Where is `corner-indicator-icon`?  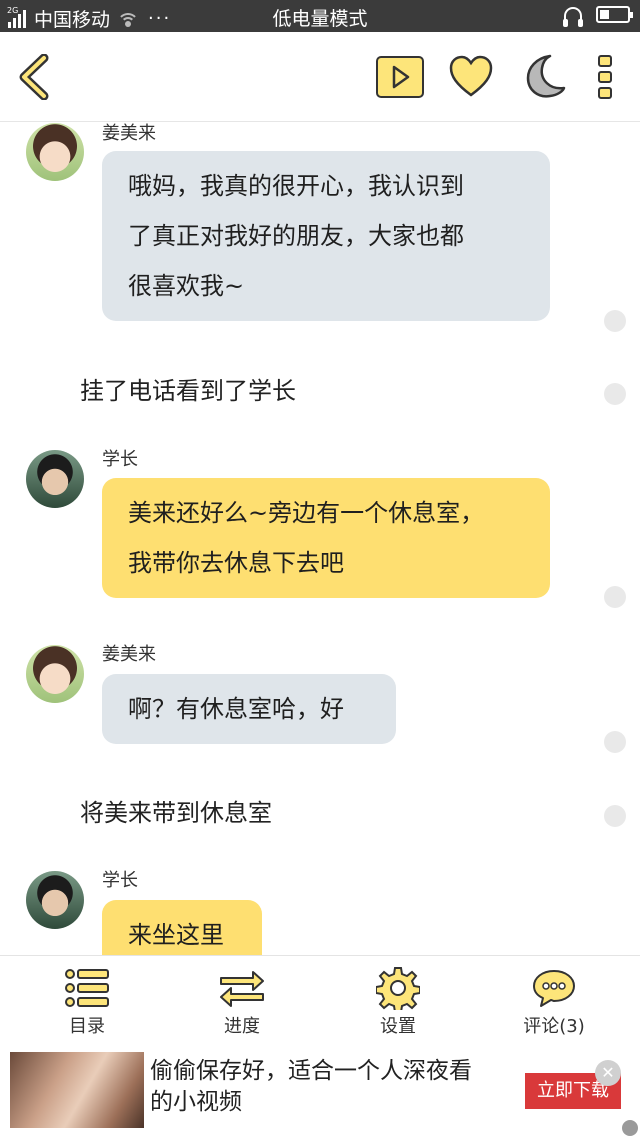
corner-indicator-icon is located at coordinates (630, 1128).